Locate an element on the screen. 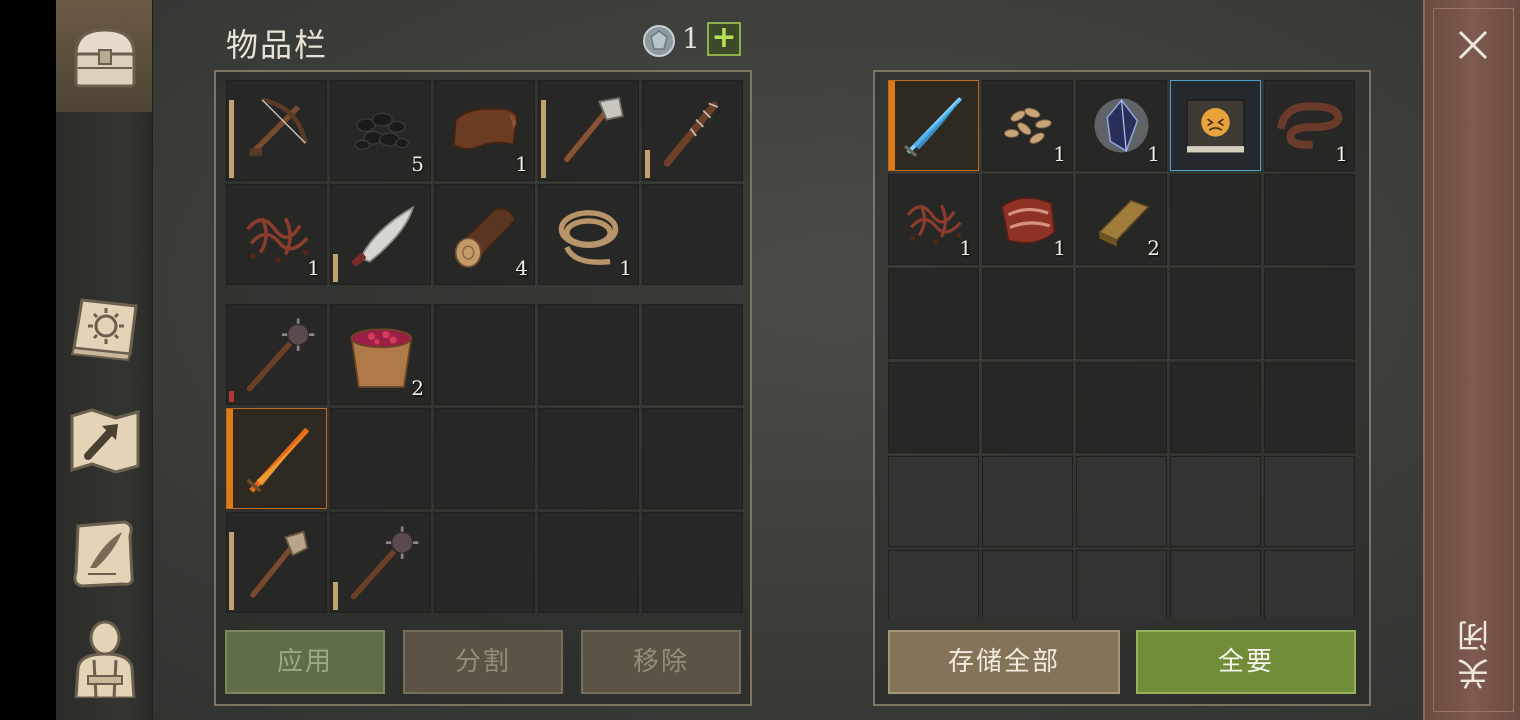  rope-icon is located at coordinates (588, 234).